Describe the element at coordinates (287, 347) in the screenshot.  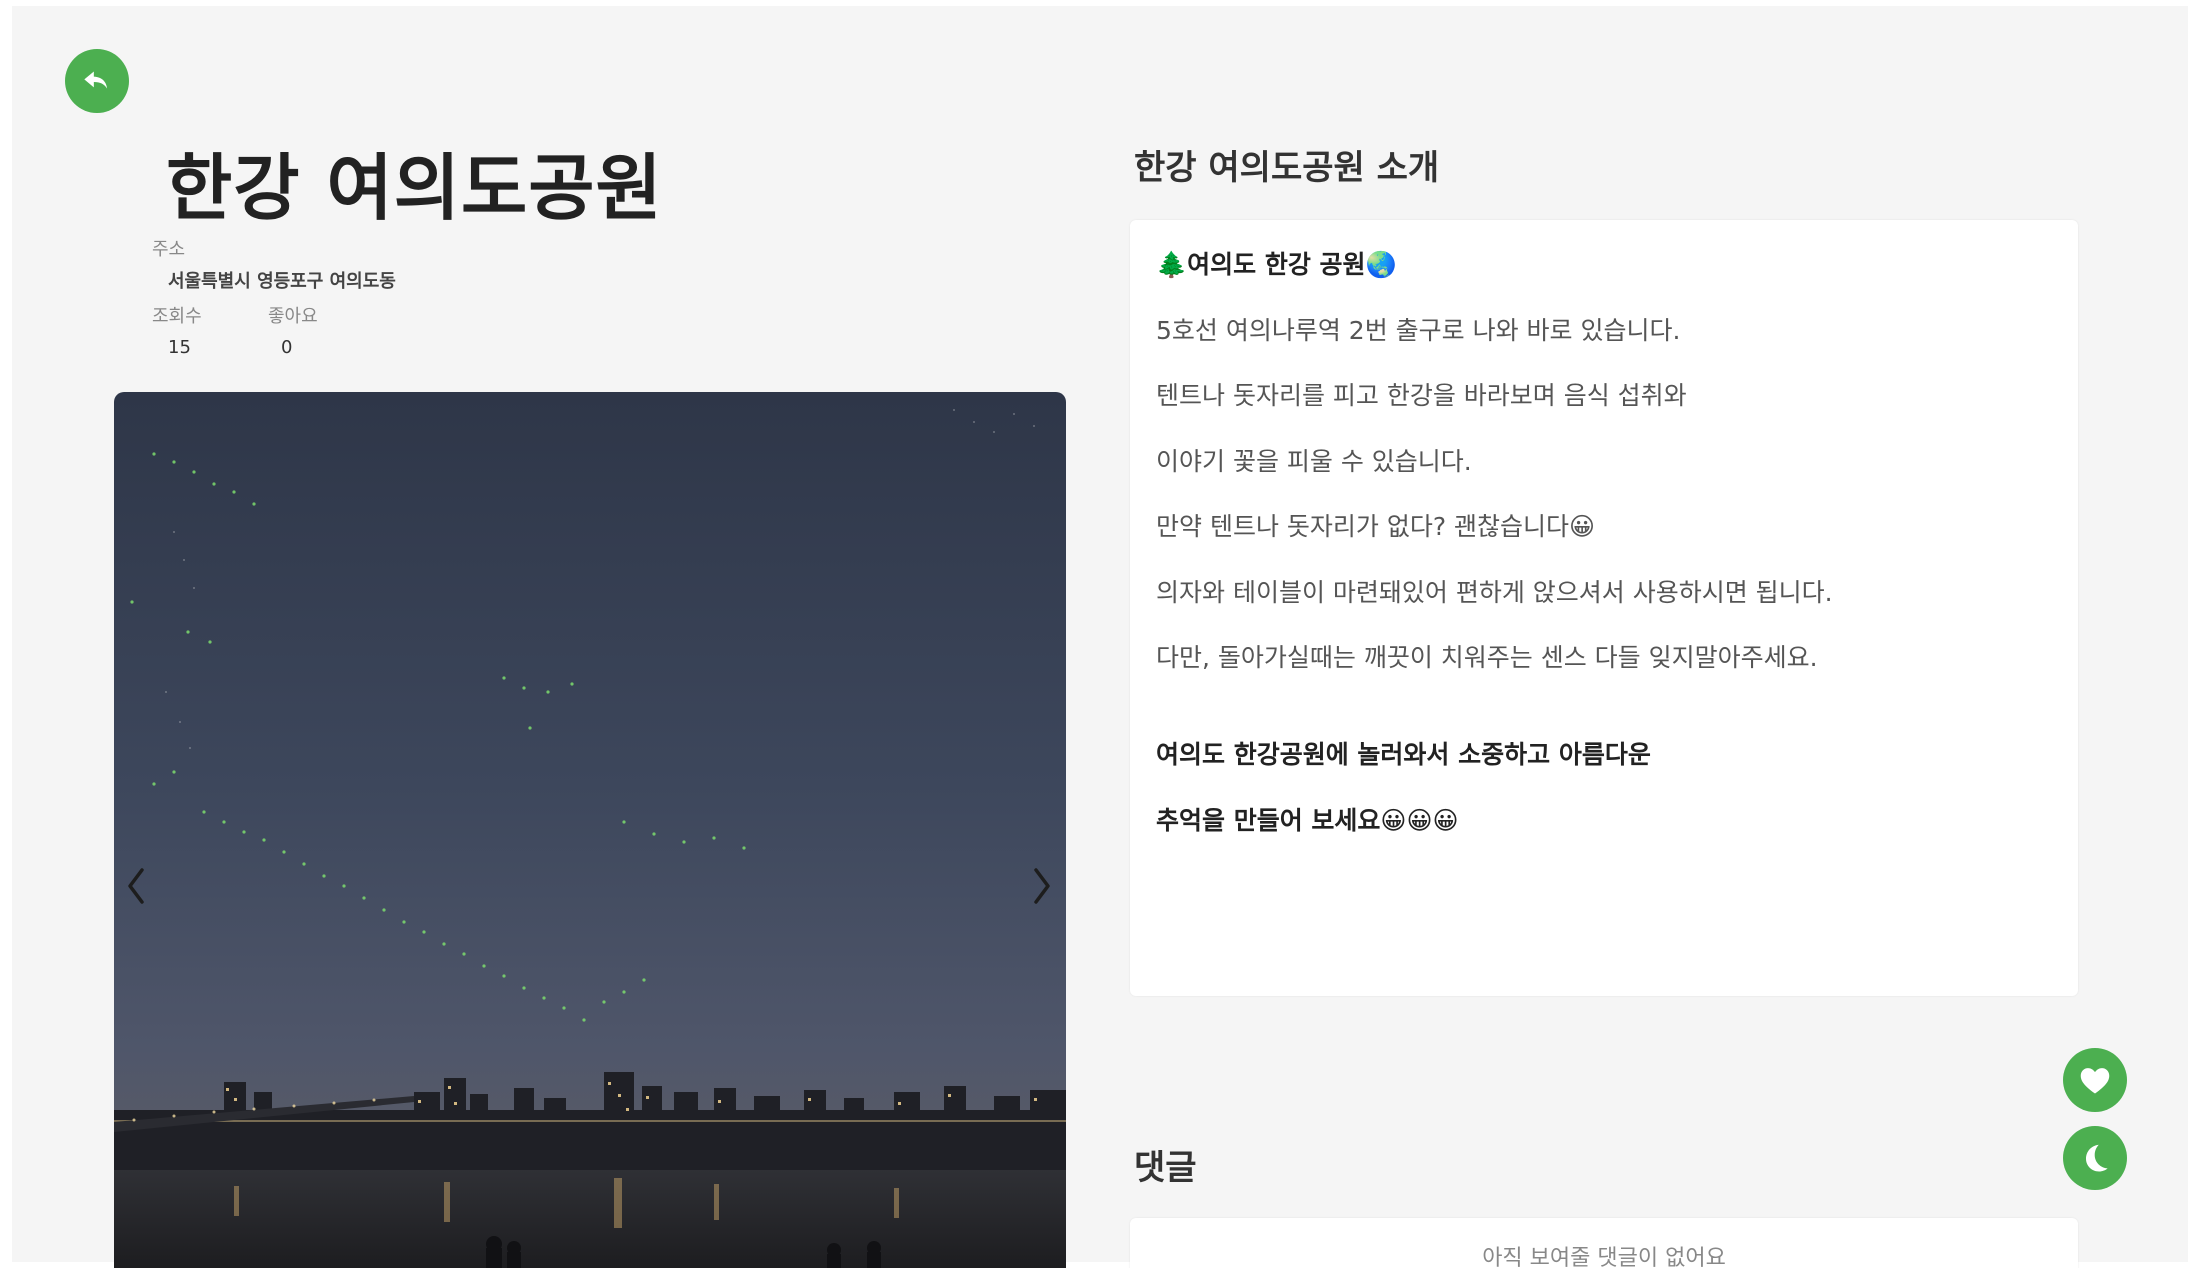
I see `likes-count: 0` at that location.